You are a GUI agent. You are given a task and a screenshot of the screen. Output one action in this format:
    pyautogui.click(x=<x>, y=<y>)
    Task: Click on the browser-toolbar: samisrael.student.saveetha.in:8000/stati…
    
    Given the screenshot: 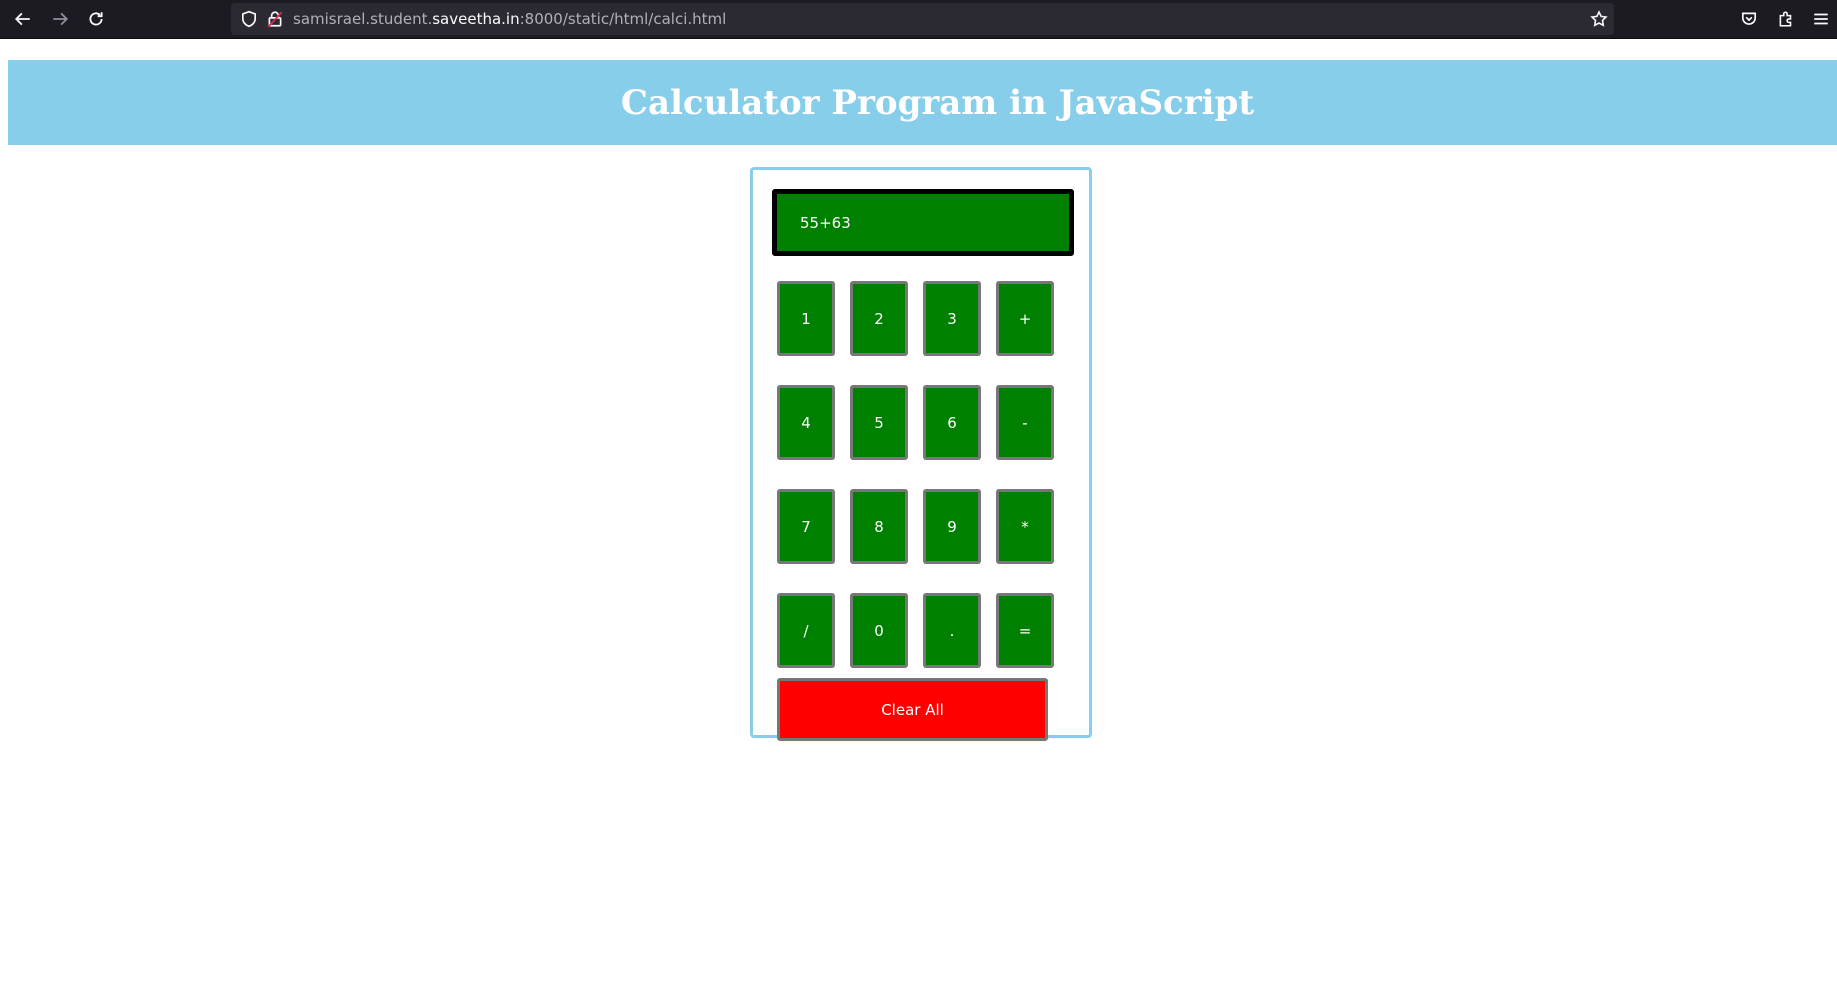 What is the action you would take?
    pyautogui.click(x=918, y=19)
    